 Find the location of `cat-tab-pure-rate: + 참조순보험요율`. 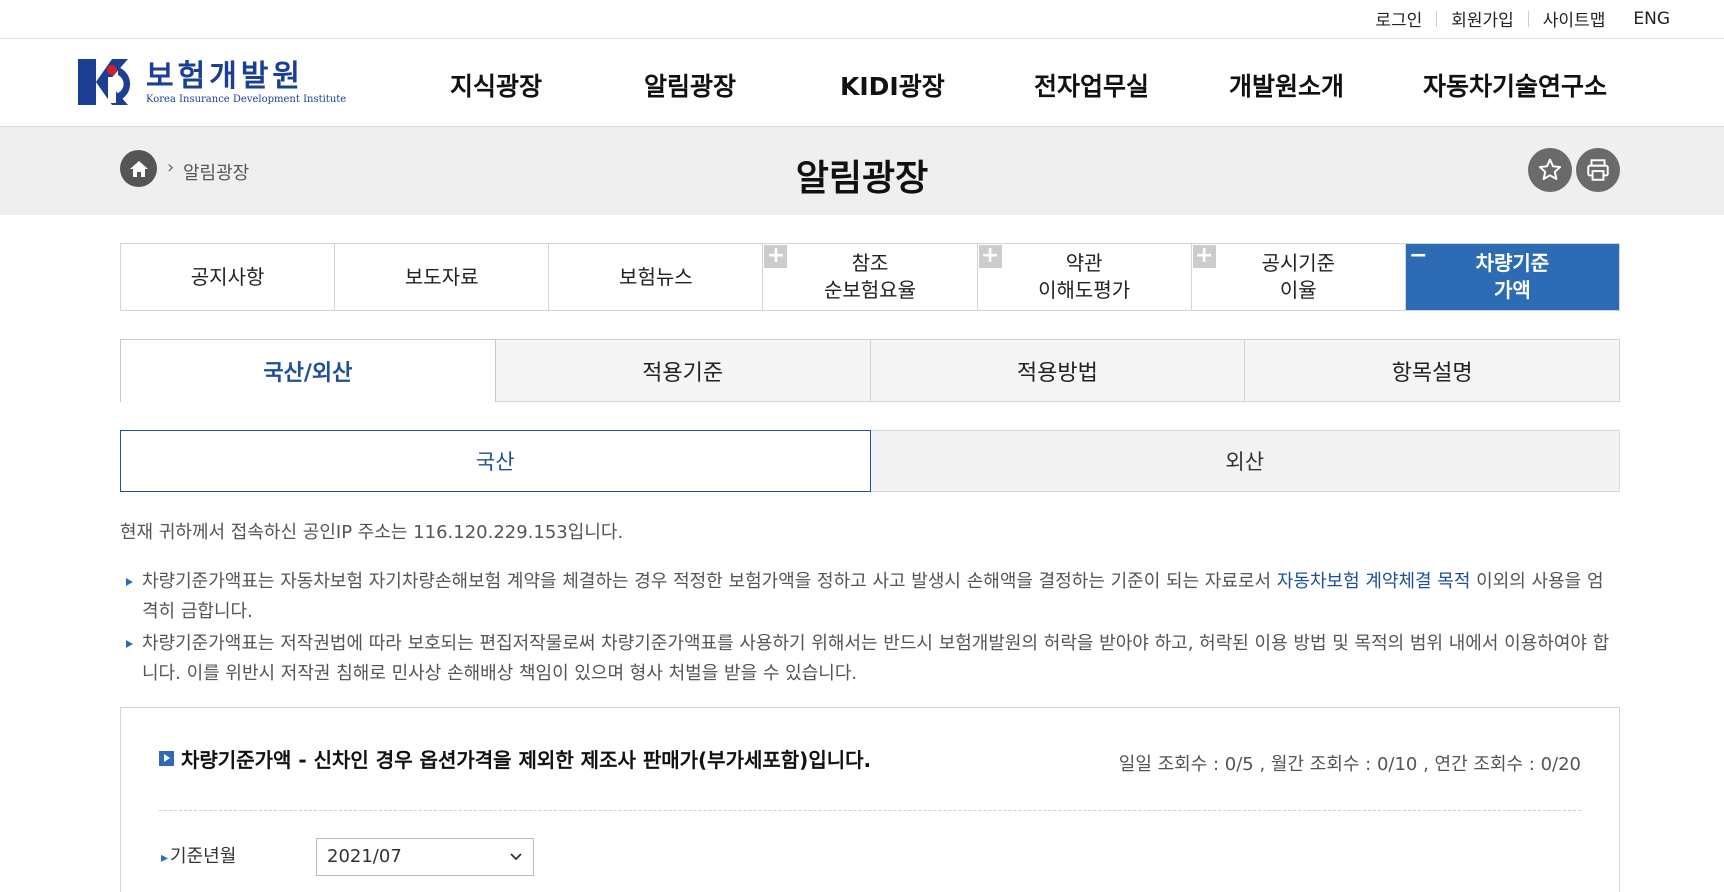

cat-tab-pure-rate: + 참조순보험요율 is located at coordinates (869, 277).